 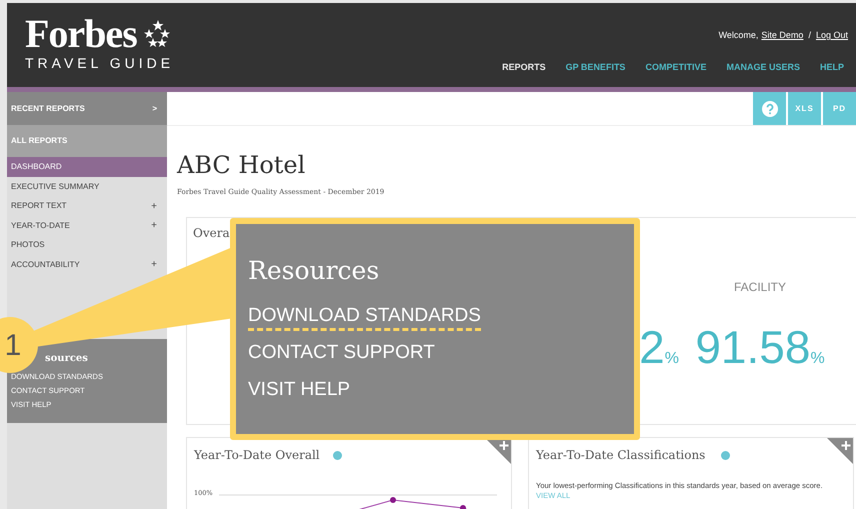 What do you see at coordinates (81, 34) in the screenshot?
I see `logo-wordmark: Forbes` at bounding box center [81, 34].